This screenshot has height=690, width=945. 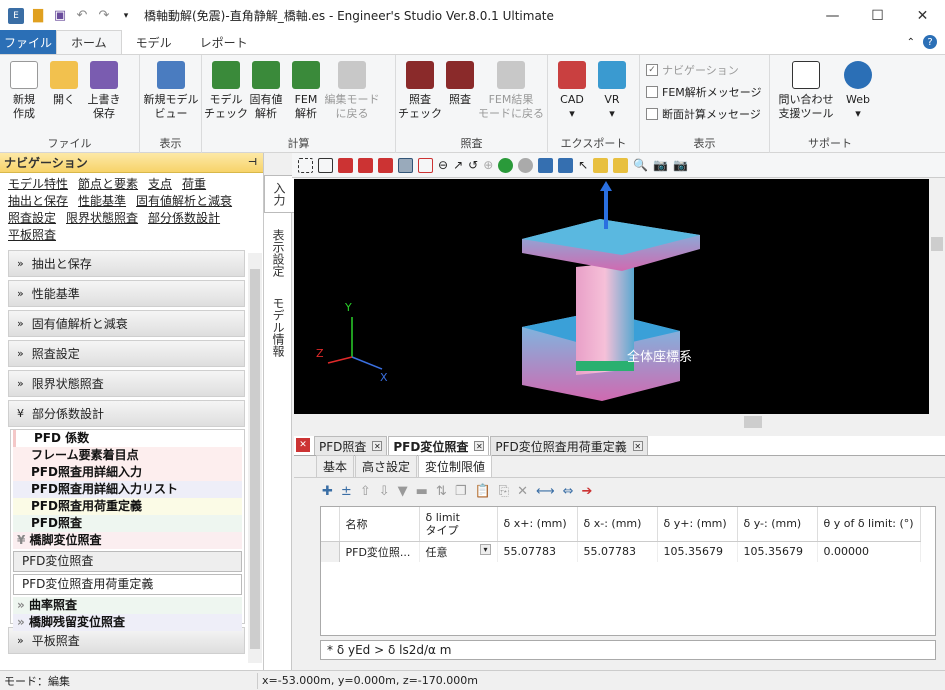 I want to click on tab-model: モデル, so click(x=154, y=42).